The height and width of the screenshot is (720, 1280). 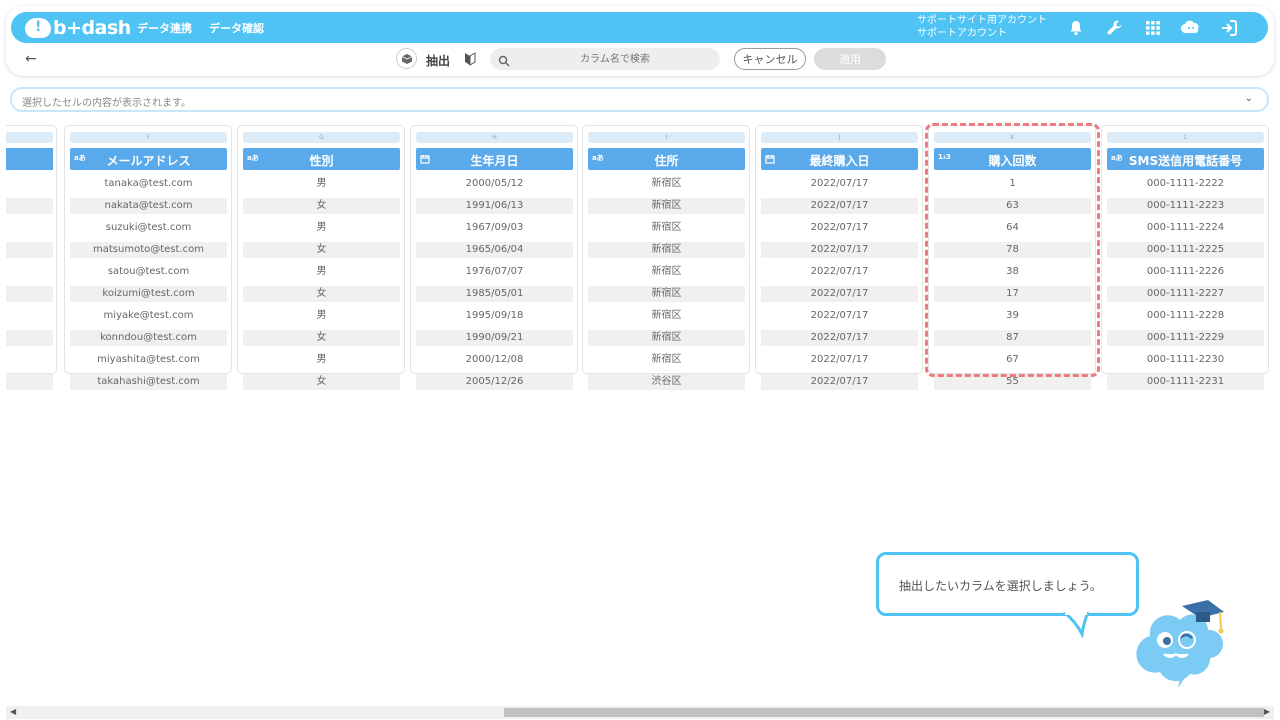 What do you see at coordinates (1012, 186) in the screenshot?
I see `table-cell: 1` at bounding box center [1012, 186].